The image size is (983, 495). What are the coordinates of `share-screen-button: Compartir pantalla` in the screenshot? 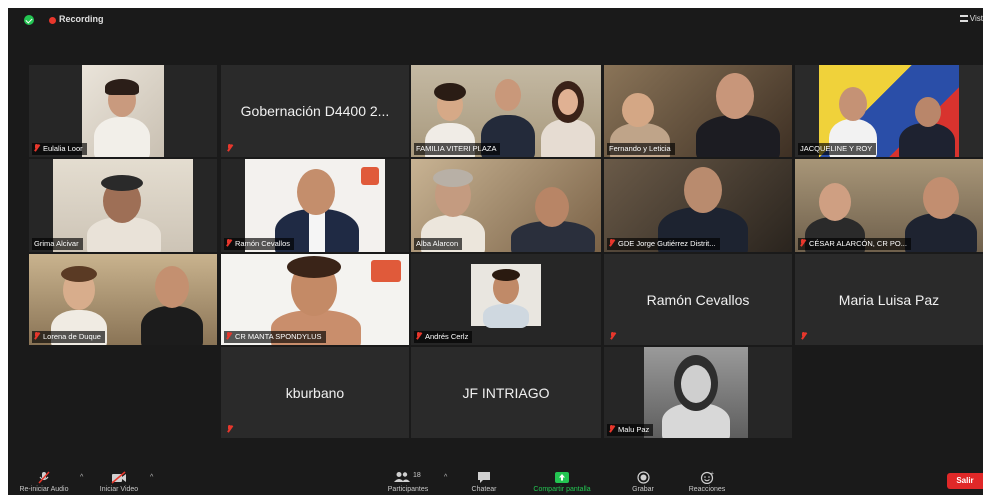 It's located at (562, 482).